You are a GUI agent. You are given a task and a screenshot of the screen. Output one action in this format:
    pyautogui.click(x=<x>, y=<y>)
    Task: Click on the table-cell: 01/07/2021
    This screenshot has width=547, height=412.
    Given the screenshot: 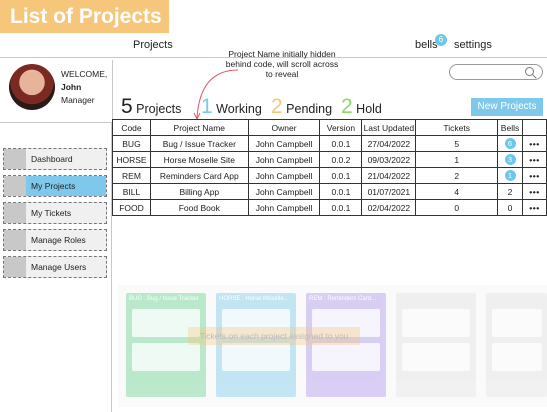 What is the action you would take?
    pyautogui.click(x=389, y=191)
    